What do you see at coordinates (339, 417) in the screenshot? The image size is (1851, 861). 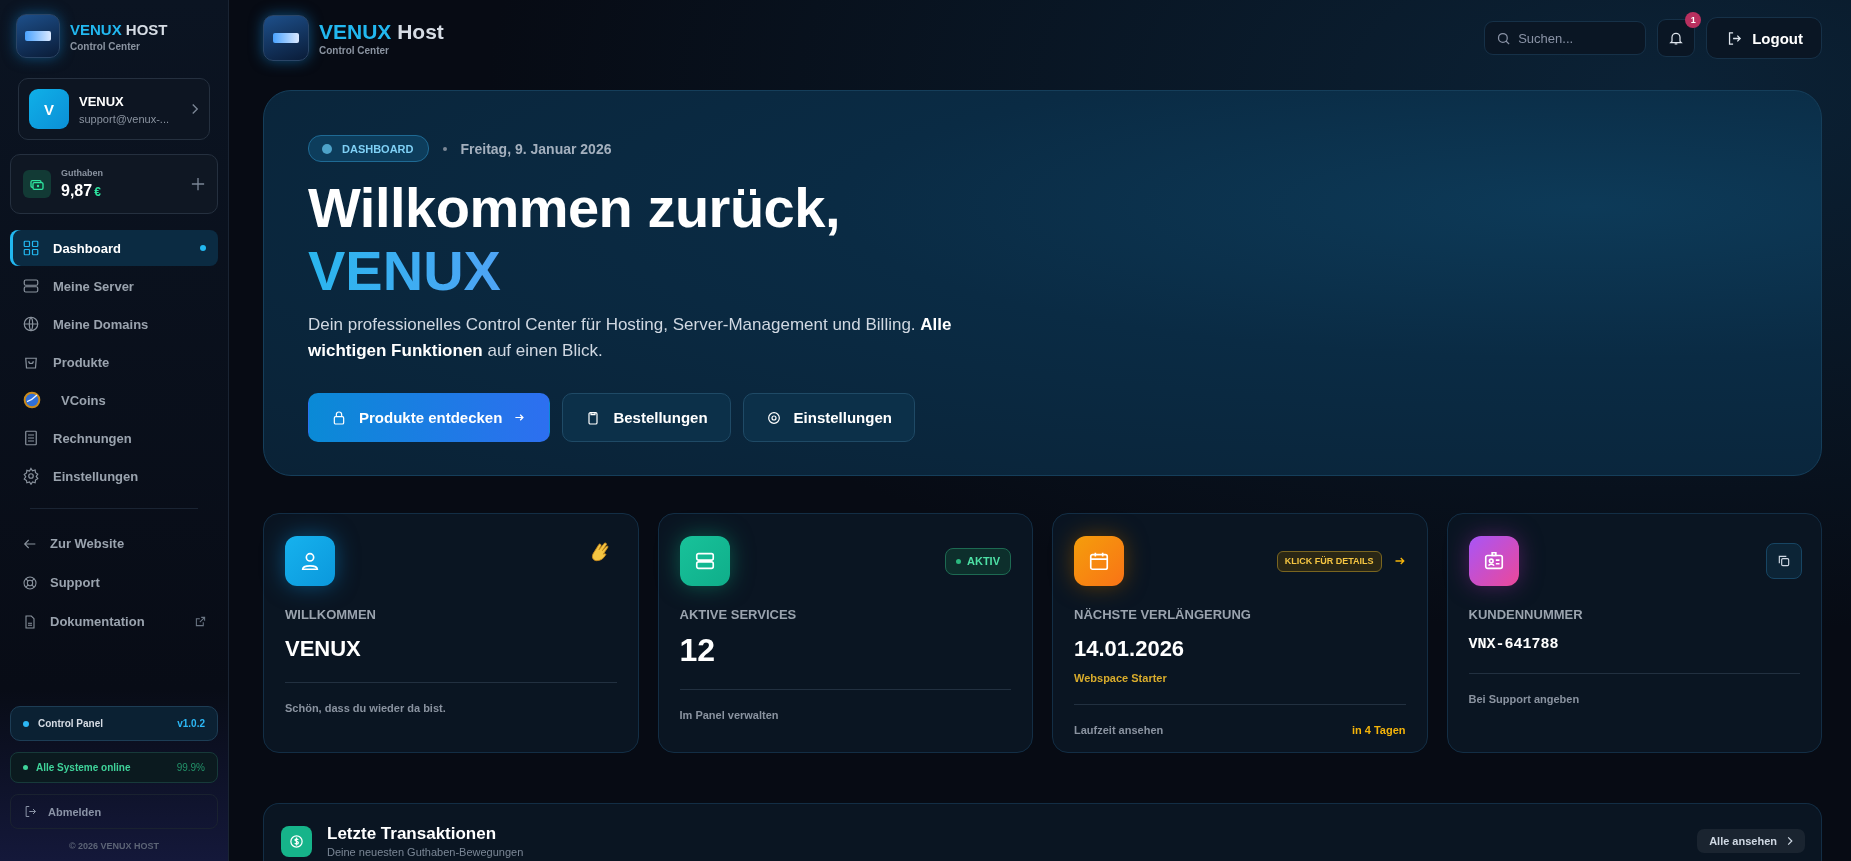 I see `lock-icon` at bounding box center [339, 417].